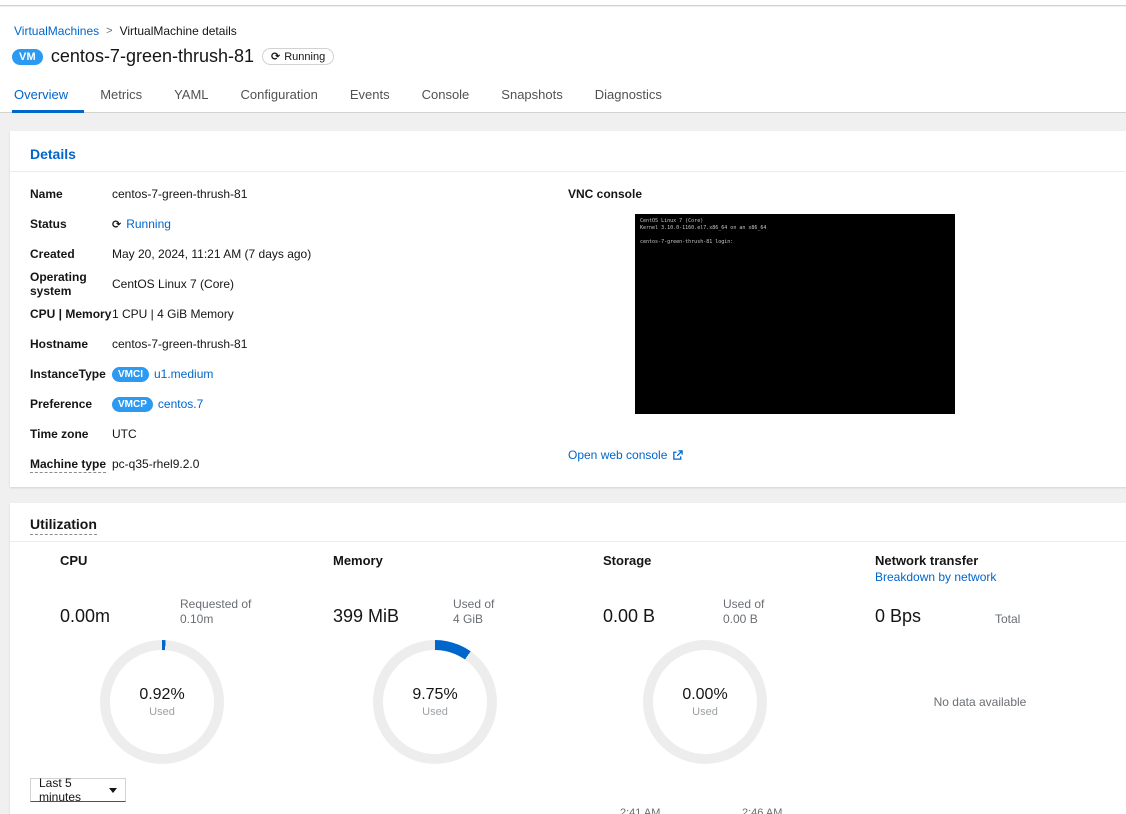 The height and width of the screenshot is (814, 1126). Describe the element at coordinates (191, 94) in the screenshot. I see `tab-yaml: YAML` at that location.